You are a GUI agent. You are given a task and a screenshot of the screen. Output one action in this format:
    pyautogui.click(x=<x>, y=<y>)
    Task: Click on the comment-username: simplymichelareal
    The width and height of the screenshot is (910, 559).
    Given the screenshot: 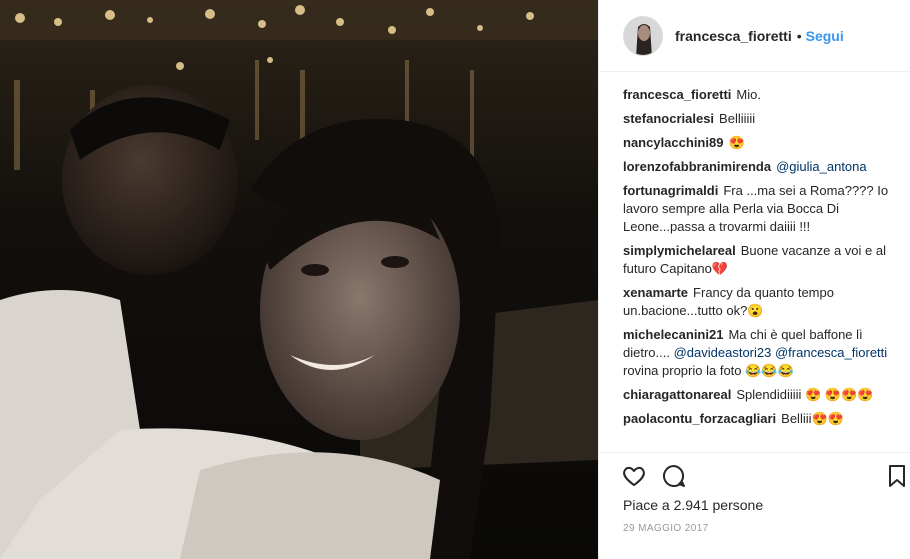 What is the action you would take?
    pyautogui.click(x=679, y=250)
    